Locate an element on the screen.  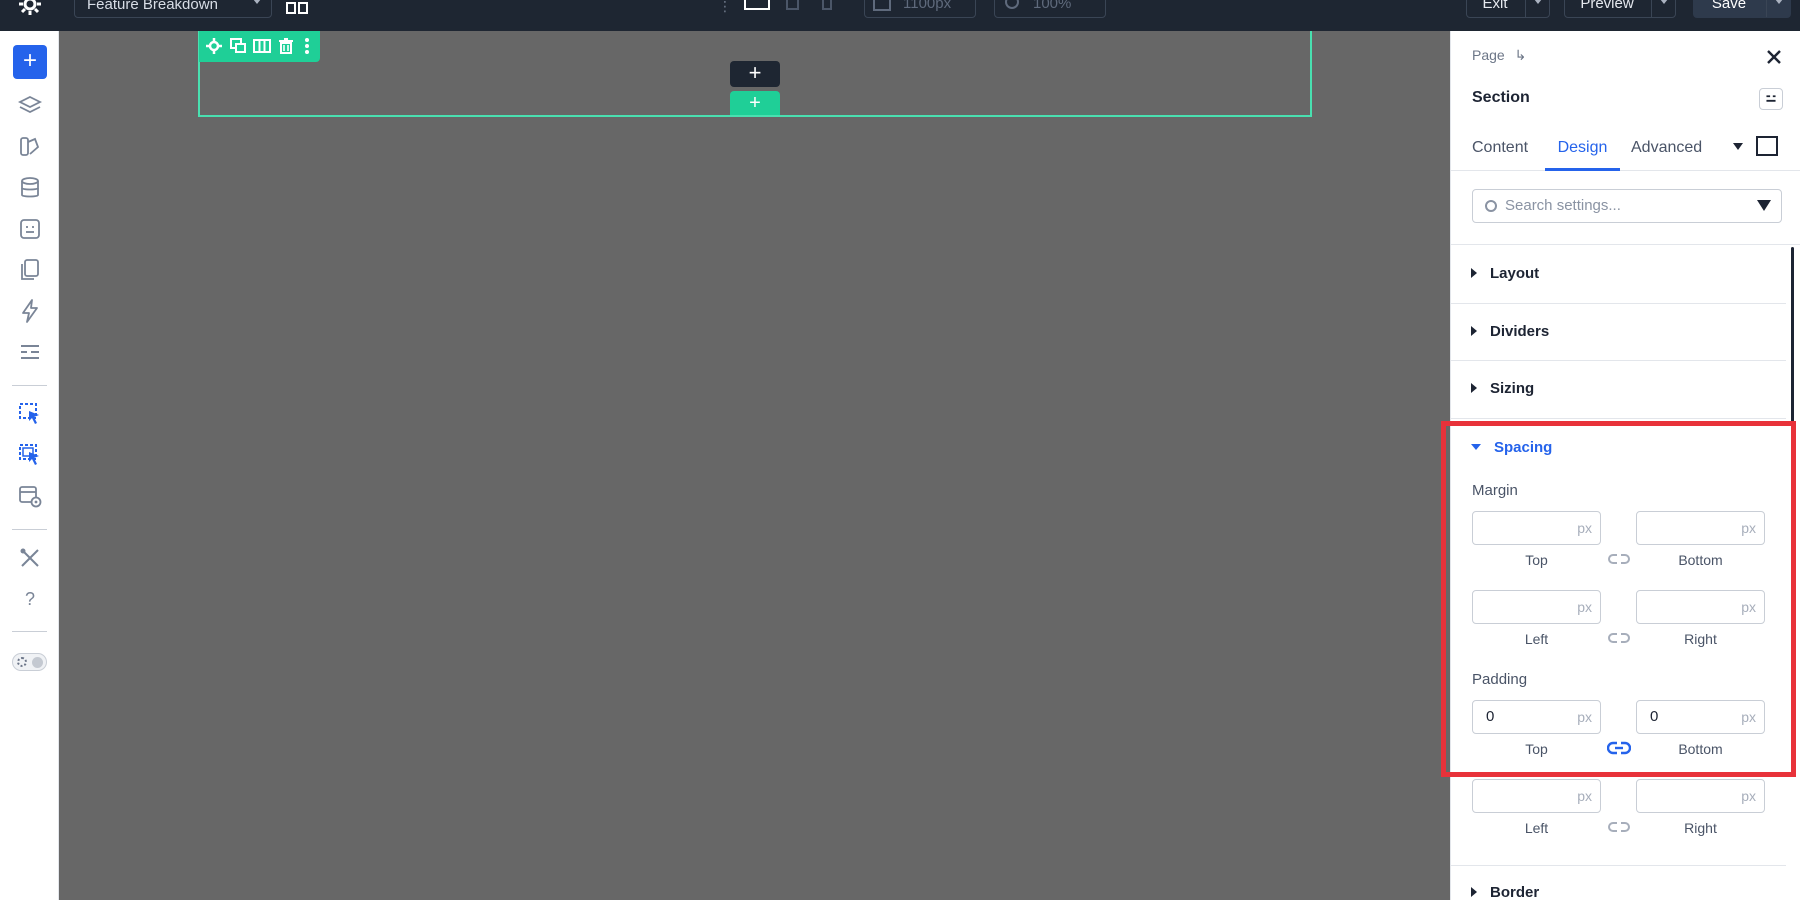
canvas-width-field: 1100px is located at coordinates (920, 9).